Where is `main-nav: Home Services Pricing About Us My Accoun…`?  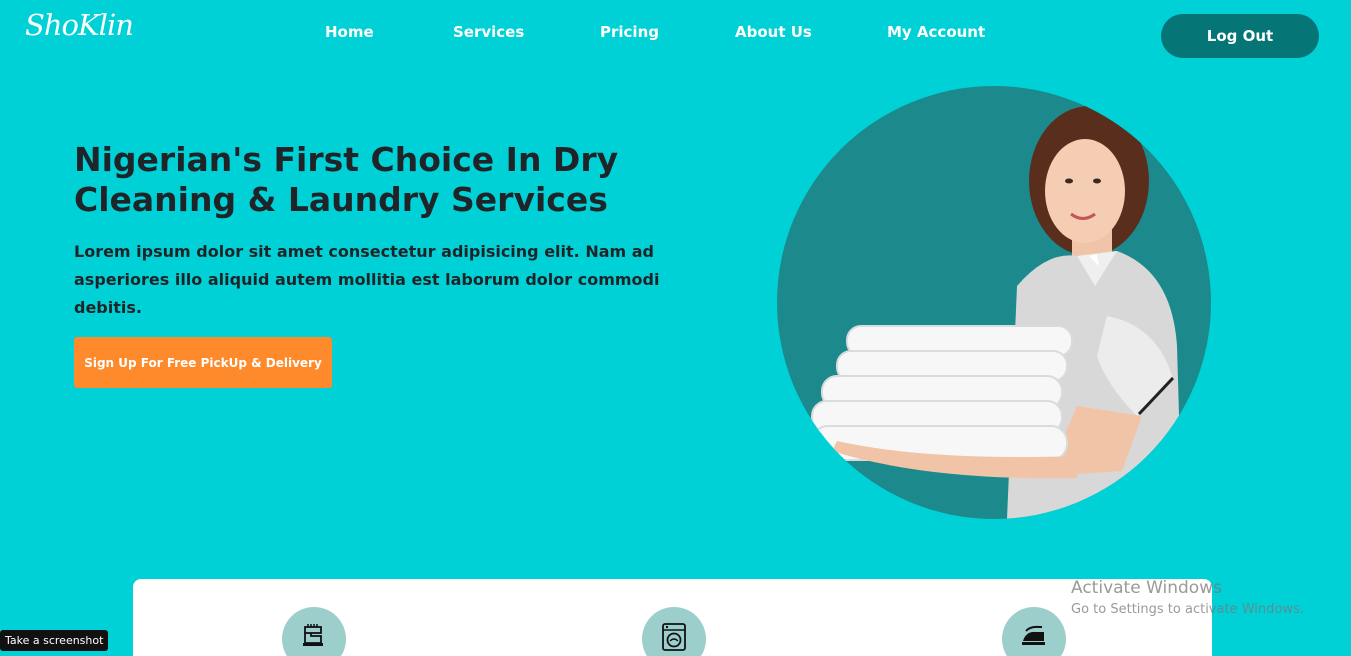
main-nav: Home Services Pricing About Us My Accoun… is located at coordinates (675, 34).